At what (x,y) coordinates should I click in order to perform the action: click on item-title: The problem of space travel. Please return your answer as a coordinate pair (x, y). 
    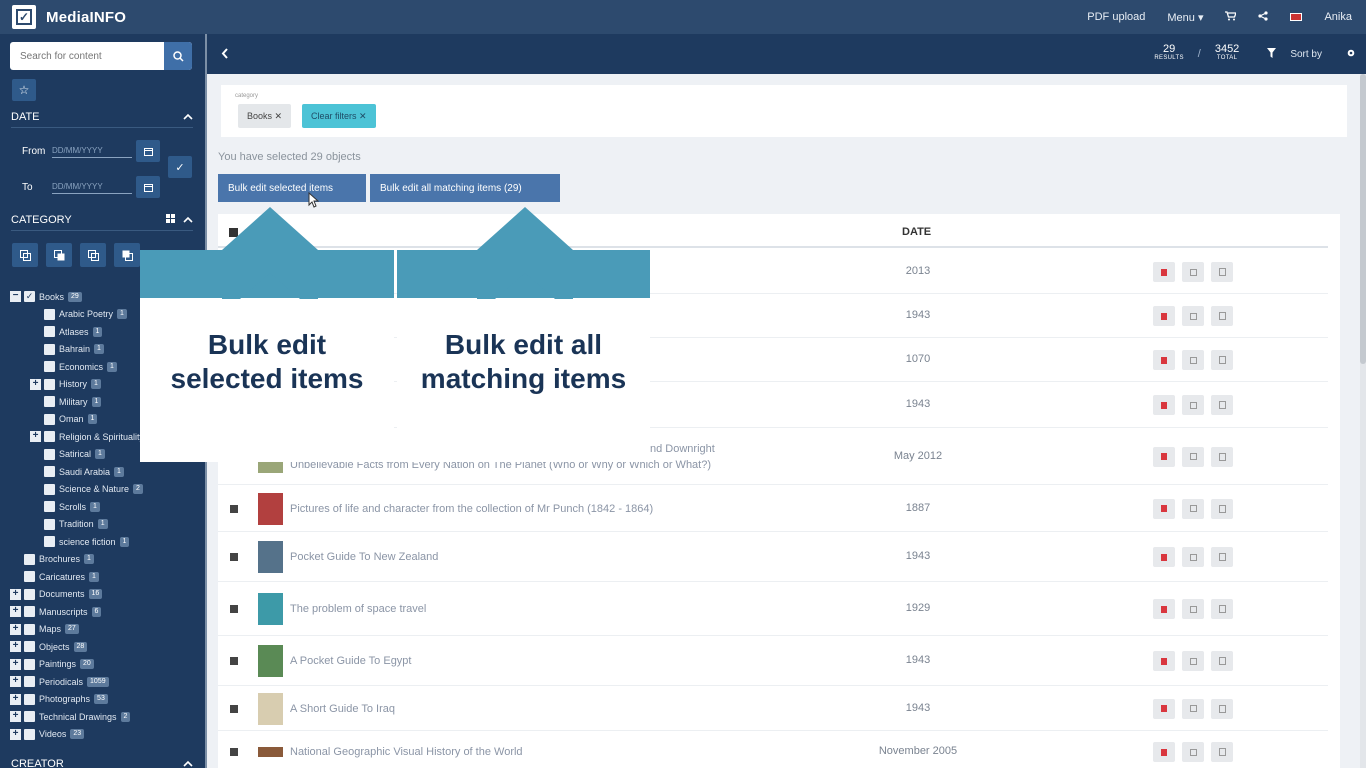
    Looking at the image, I should click on (550, 609).